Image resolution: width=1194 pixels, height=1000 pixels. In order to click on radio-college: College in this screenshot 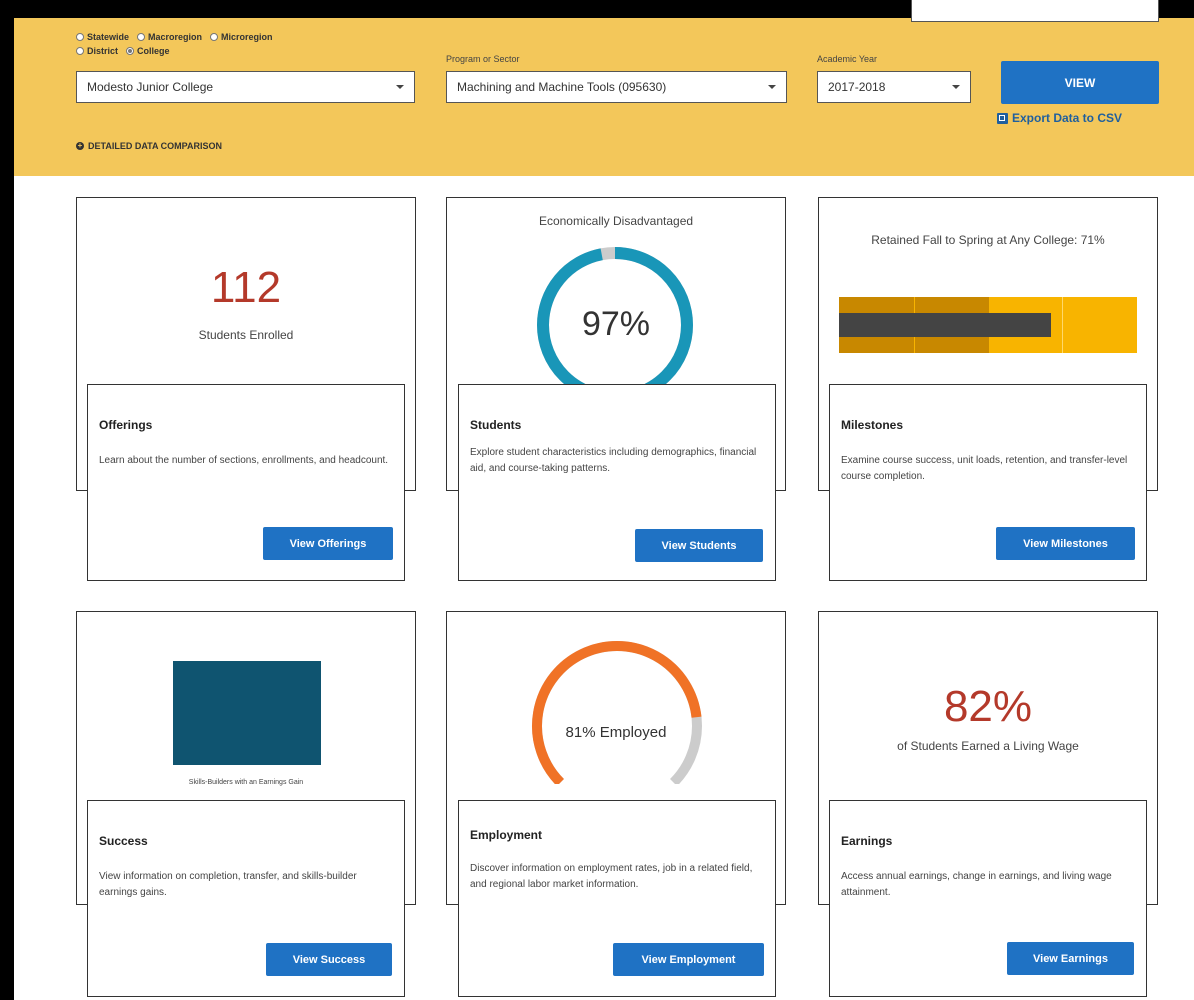, I will do `click(148, 51)`.